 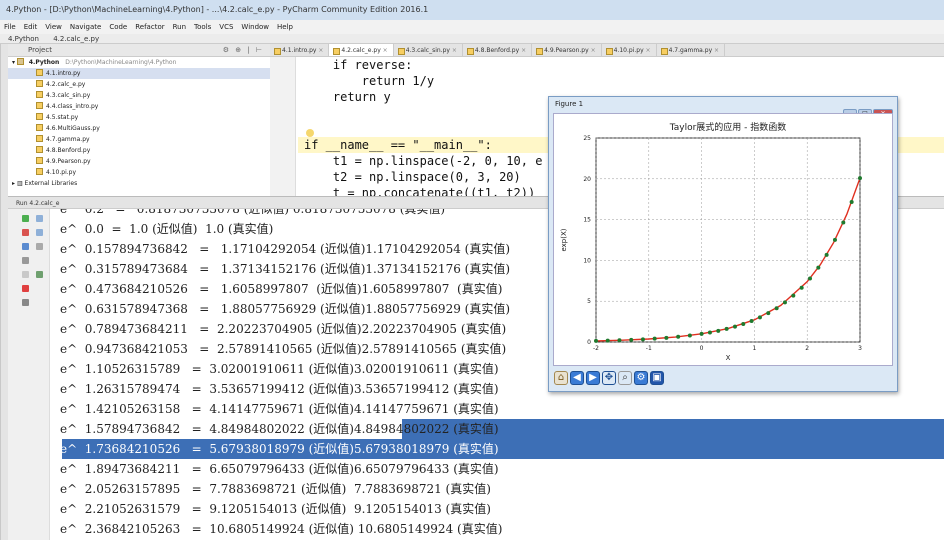 I want to click on print-icon, so click(x=25, y=274).